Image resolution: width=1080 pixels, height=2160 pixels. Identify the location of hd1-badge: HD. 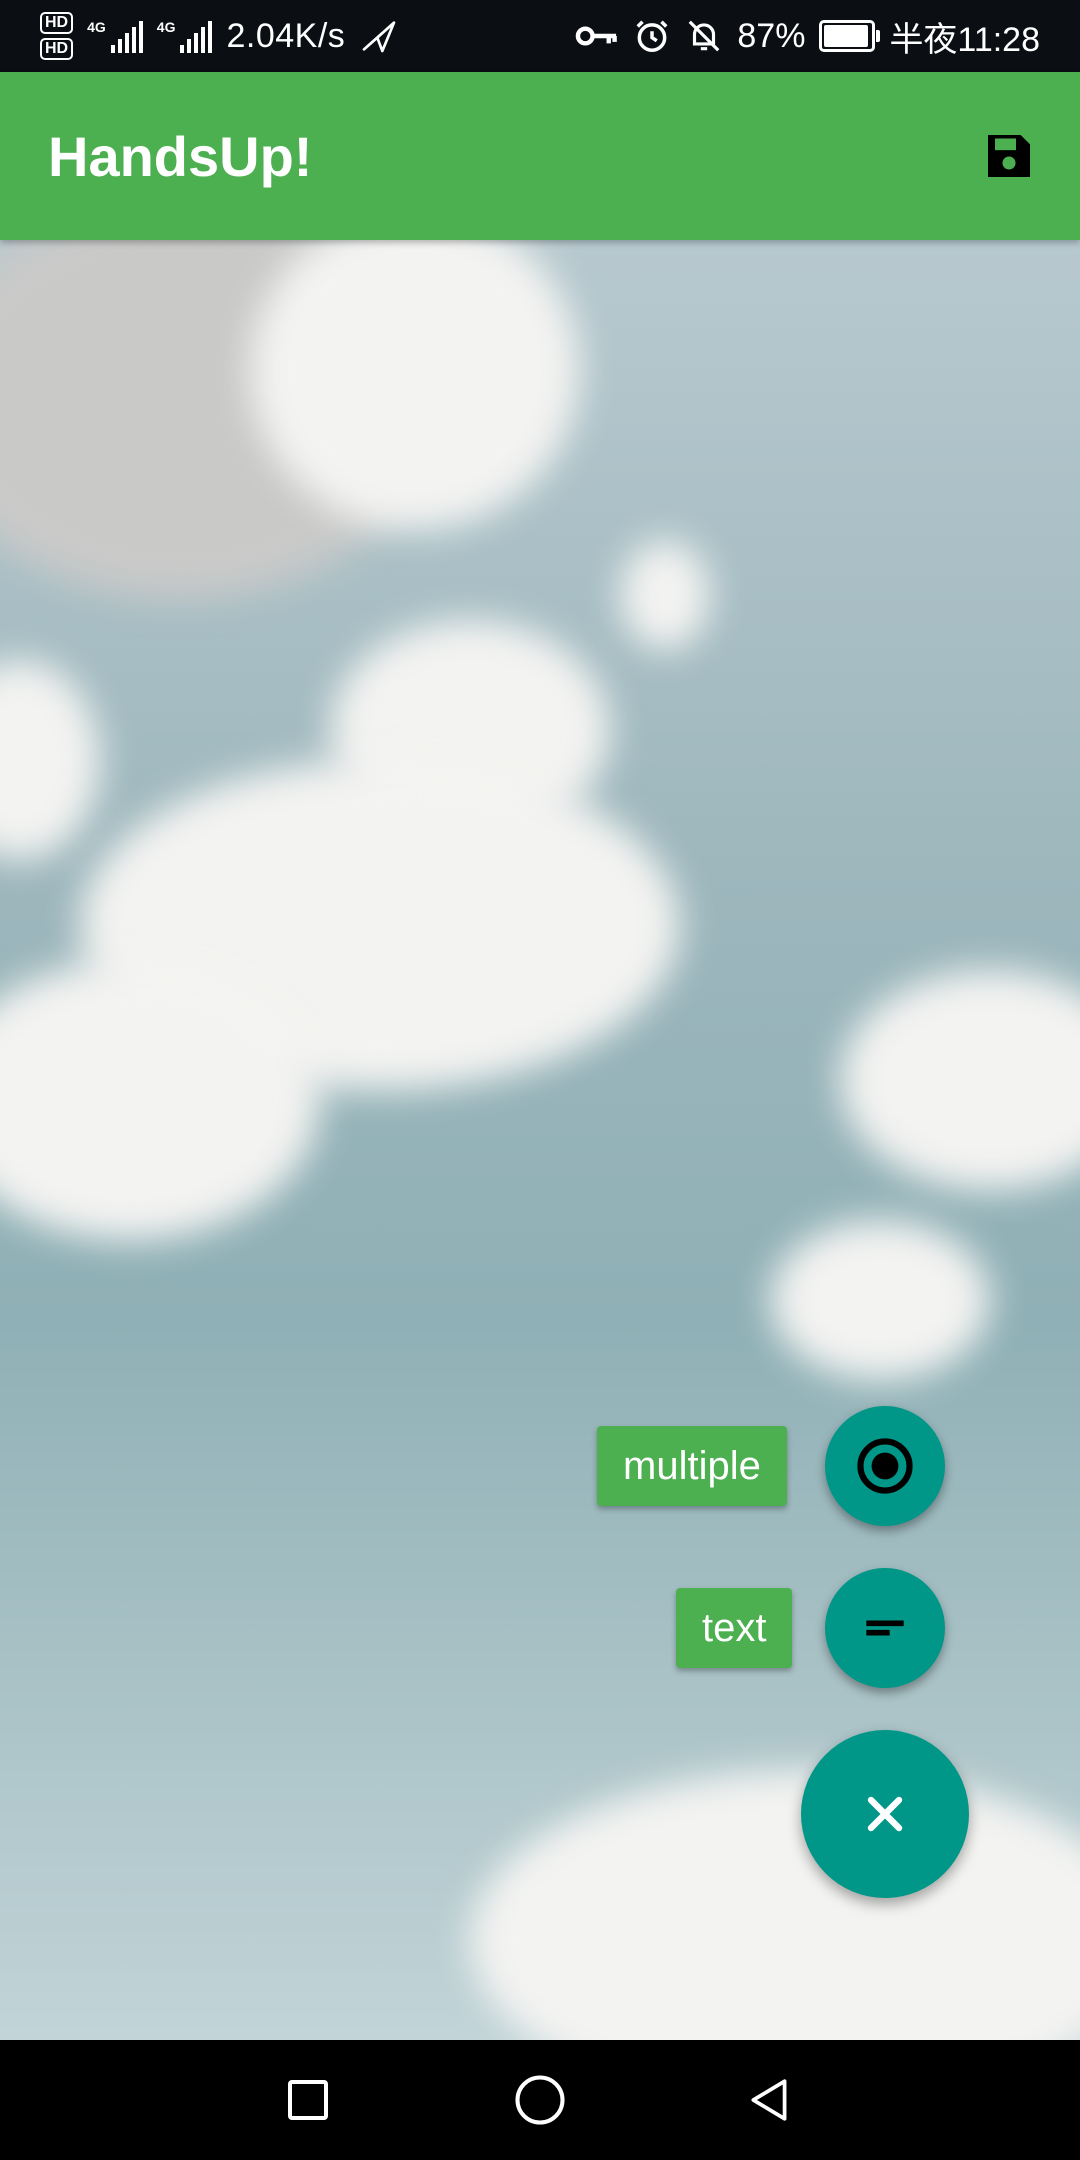
(57, 23).